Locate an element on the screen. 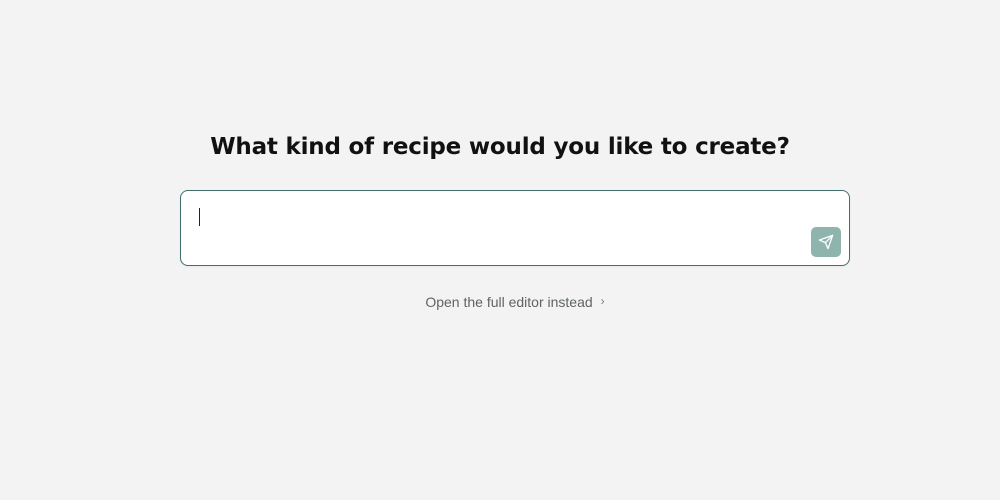  prompt-composer is located at coordinates (515, 228).